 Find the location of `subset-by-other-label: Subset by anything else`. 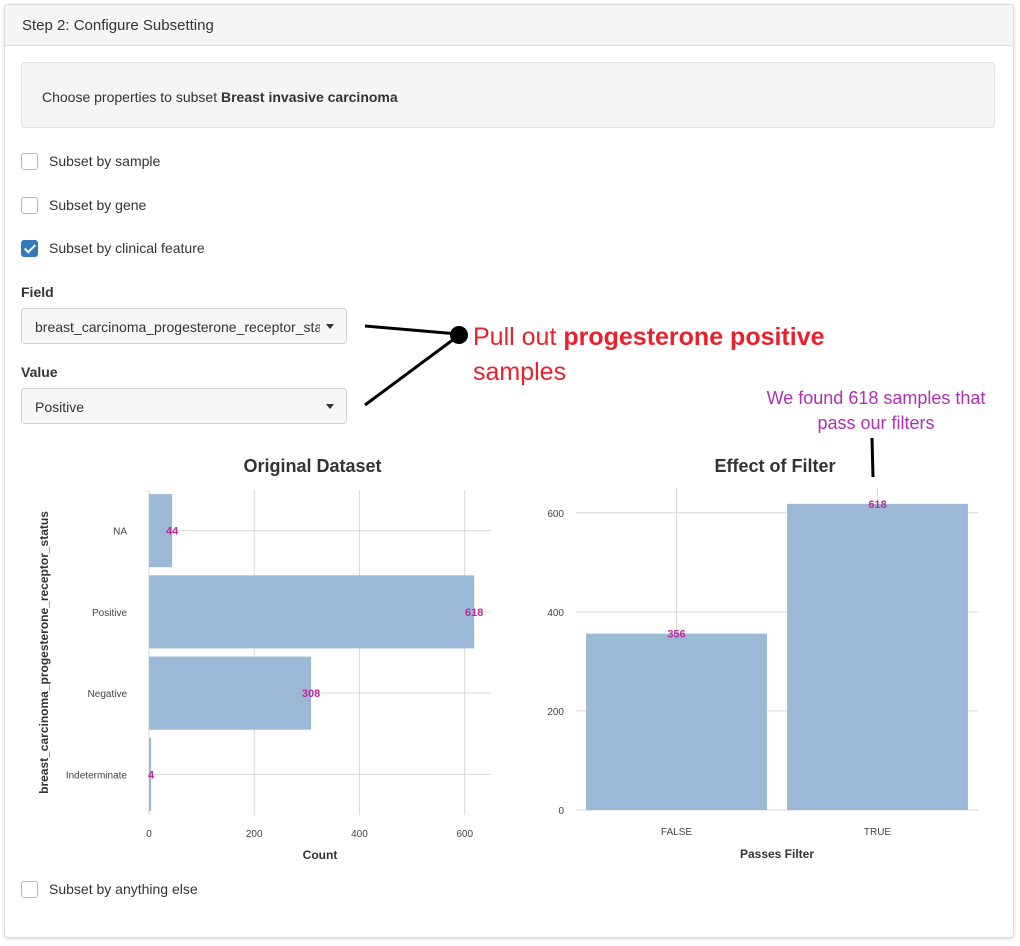

subset-by-other-label: Subset by anything else is located at coordinates (123, 889).